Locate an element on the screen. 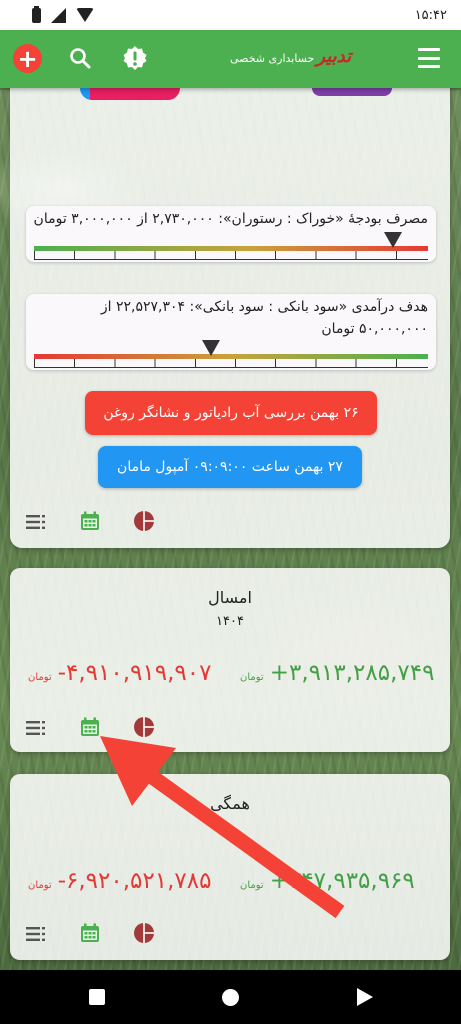  add-icon: + is located at coordinates (27, 58).